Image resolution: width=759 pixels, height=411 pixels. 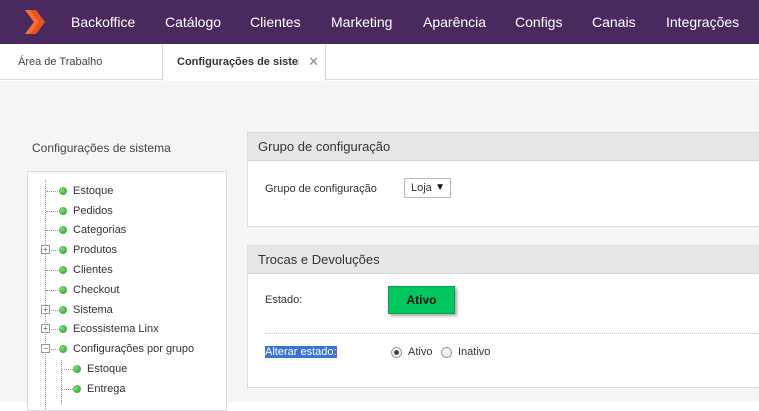 What do you see at coordinates (60, 62) in the screenshot?
I see `tab-area-de-trabalho: Área de Trabalho` at bounding box center [60, 62].